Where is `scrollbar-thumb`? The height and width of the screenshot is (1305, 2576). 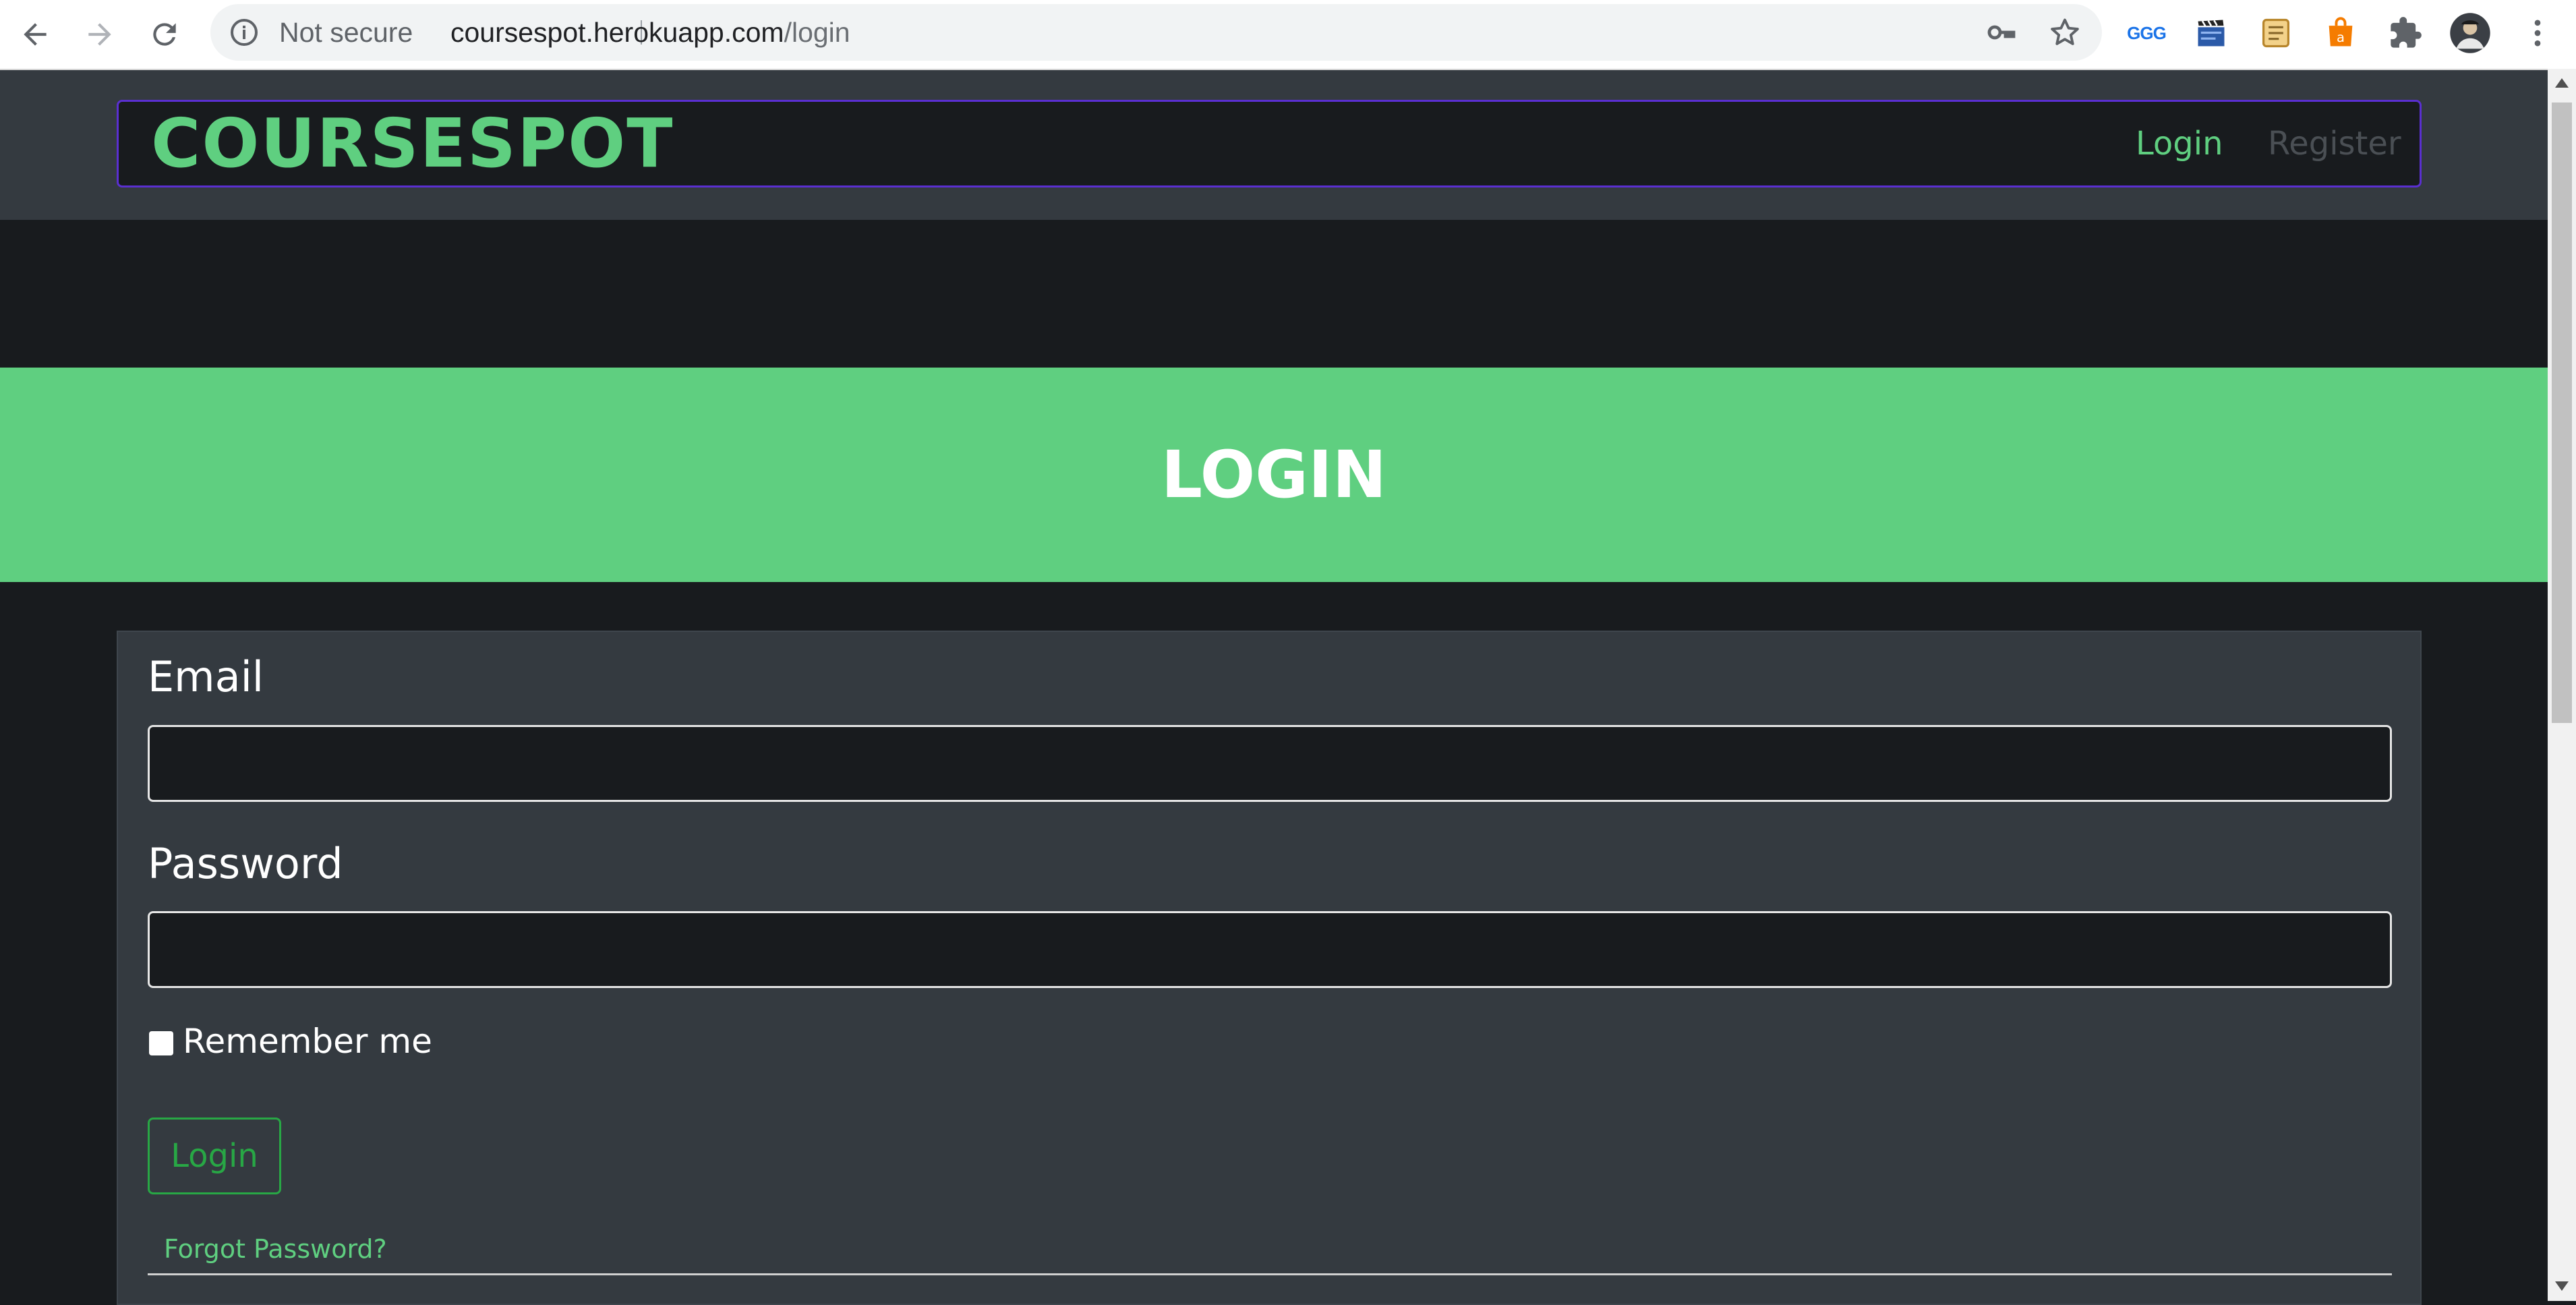 scrollbar-thumb is located at coordinates (2562, 413).